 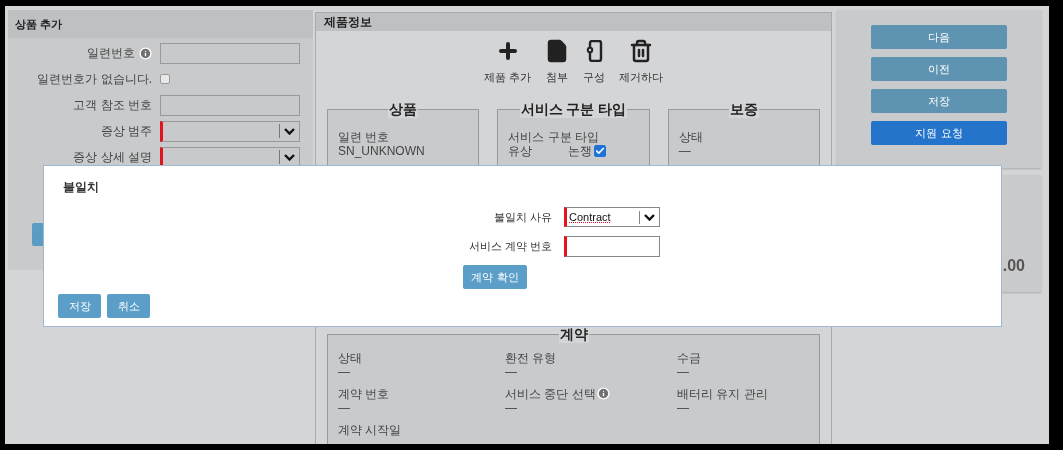 What do you see at coordinates (689, 357) in the screenshot?
I see `field-label: 수금` at bounding box center [689, 357].